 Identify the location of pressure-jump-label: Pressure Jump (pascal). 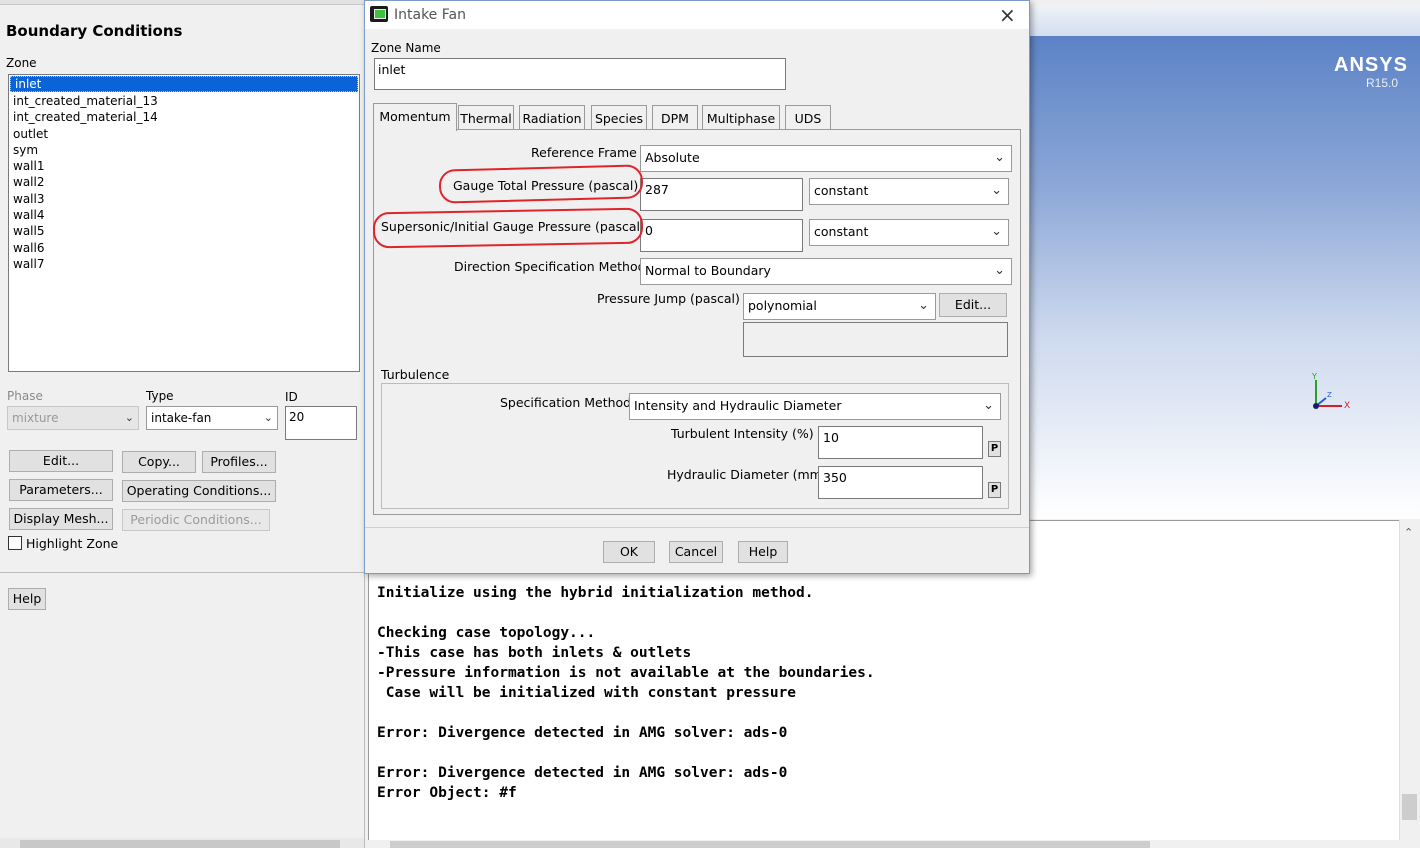
(668, 298).